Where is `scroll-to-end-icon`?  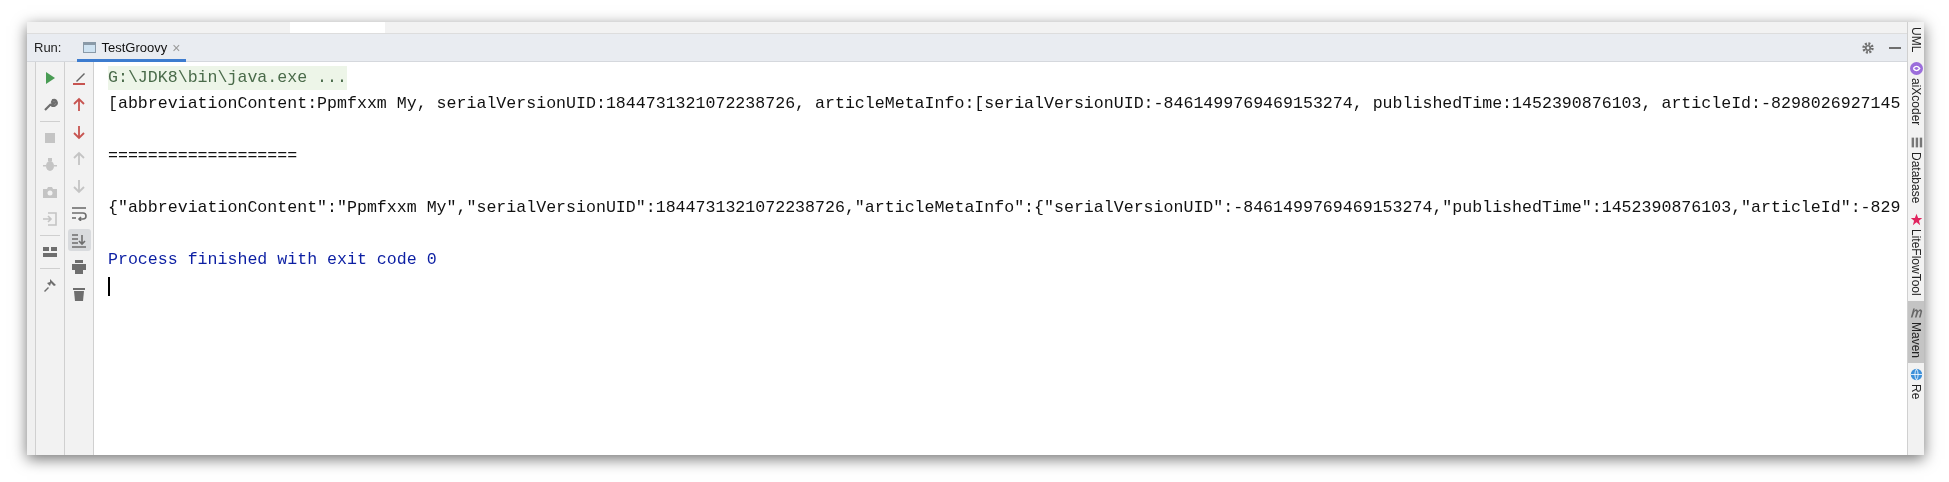 scroll-to-end-icon is located at coordinates (79, 240).